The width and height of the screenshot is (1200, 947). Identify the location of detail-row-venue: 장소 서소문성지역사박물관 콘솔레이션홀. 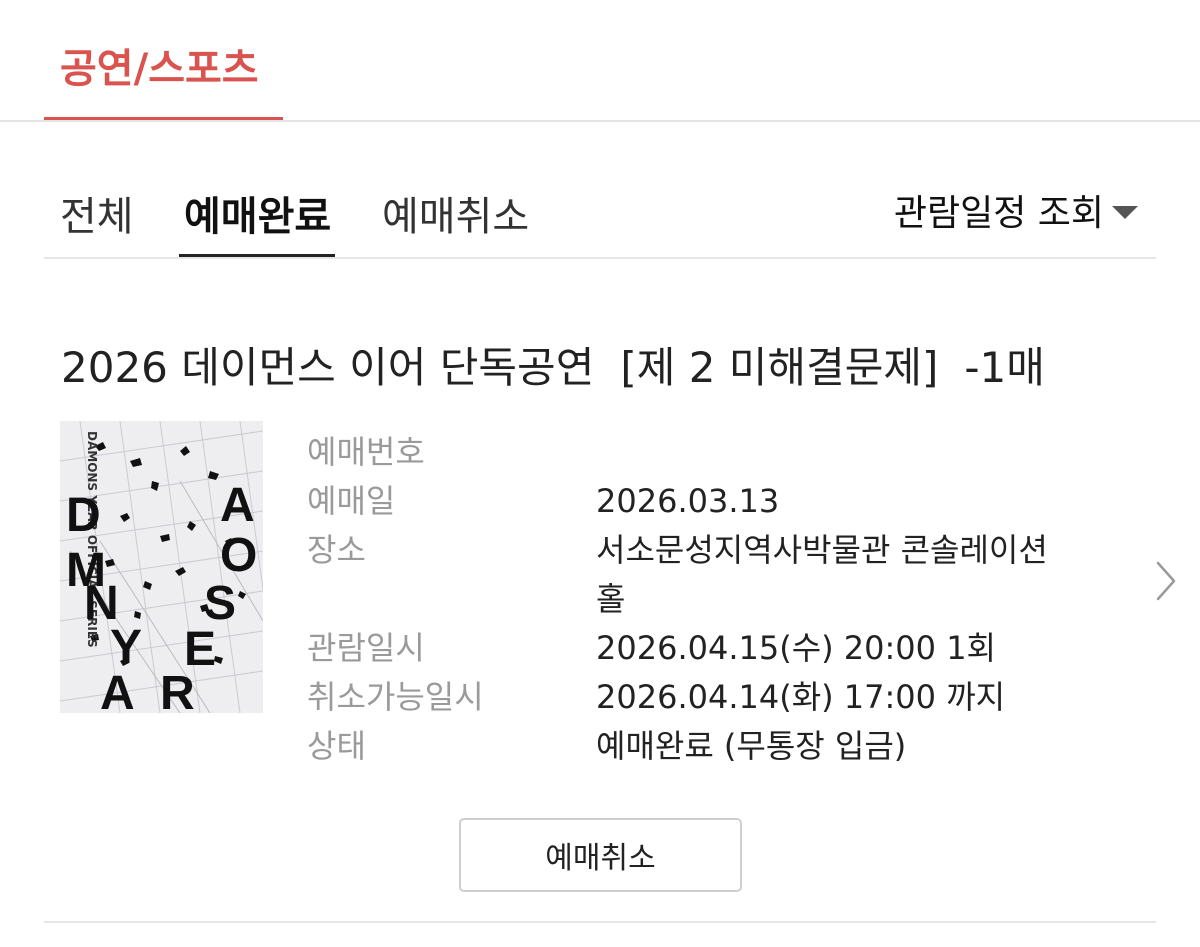
(707, 575).